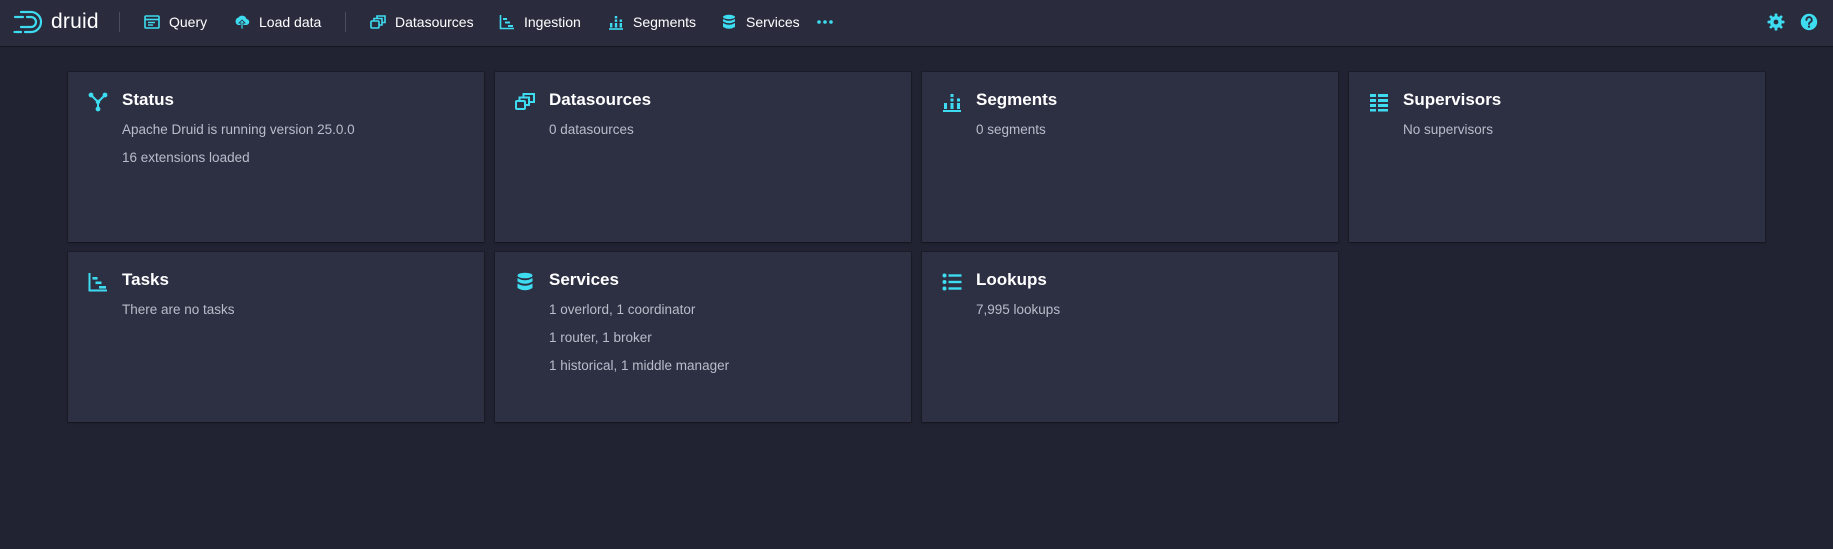  What do you see at coordinates (584, 279) in the screenshot?
I see `services-card-title: Services` at bounding box center [584, 279].